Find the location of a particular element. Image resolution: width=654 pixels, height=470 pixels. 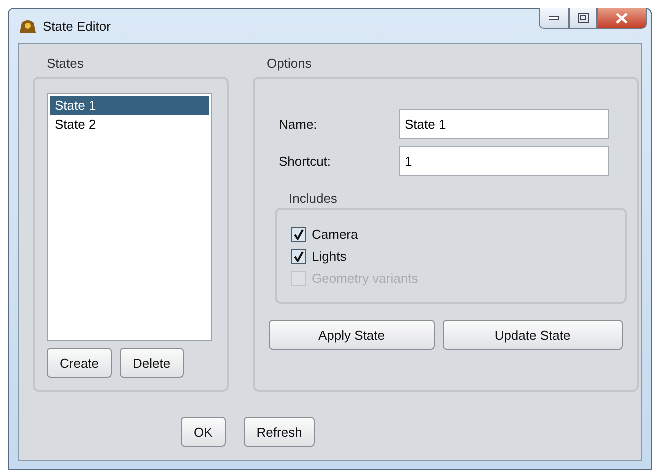

field-label: Name: is located at coordinates (298, 124).